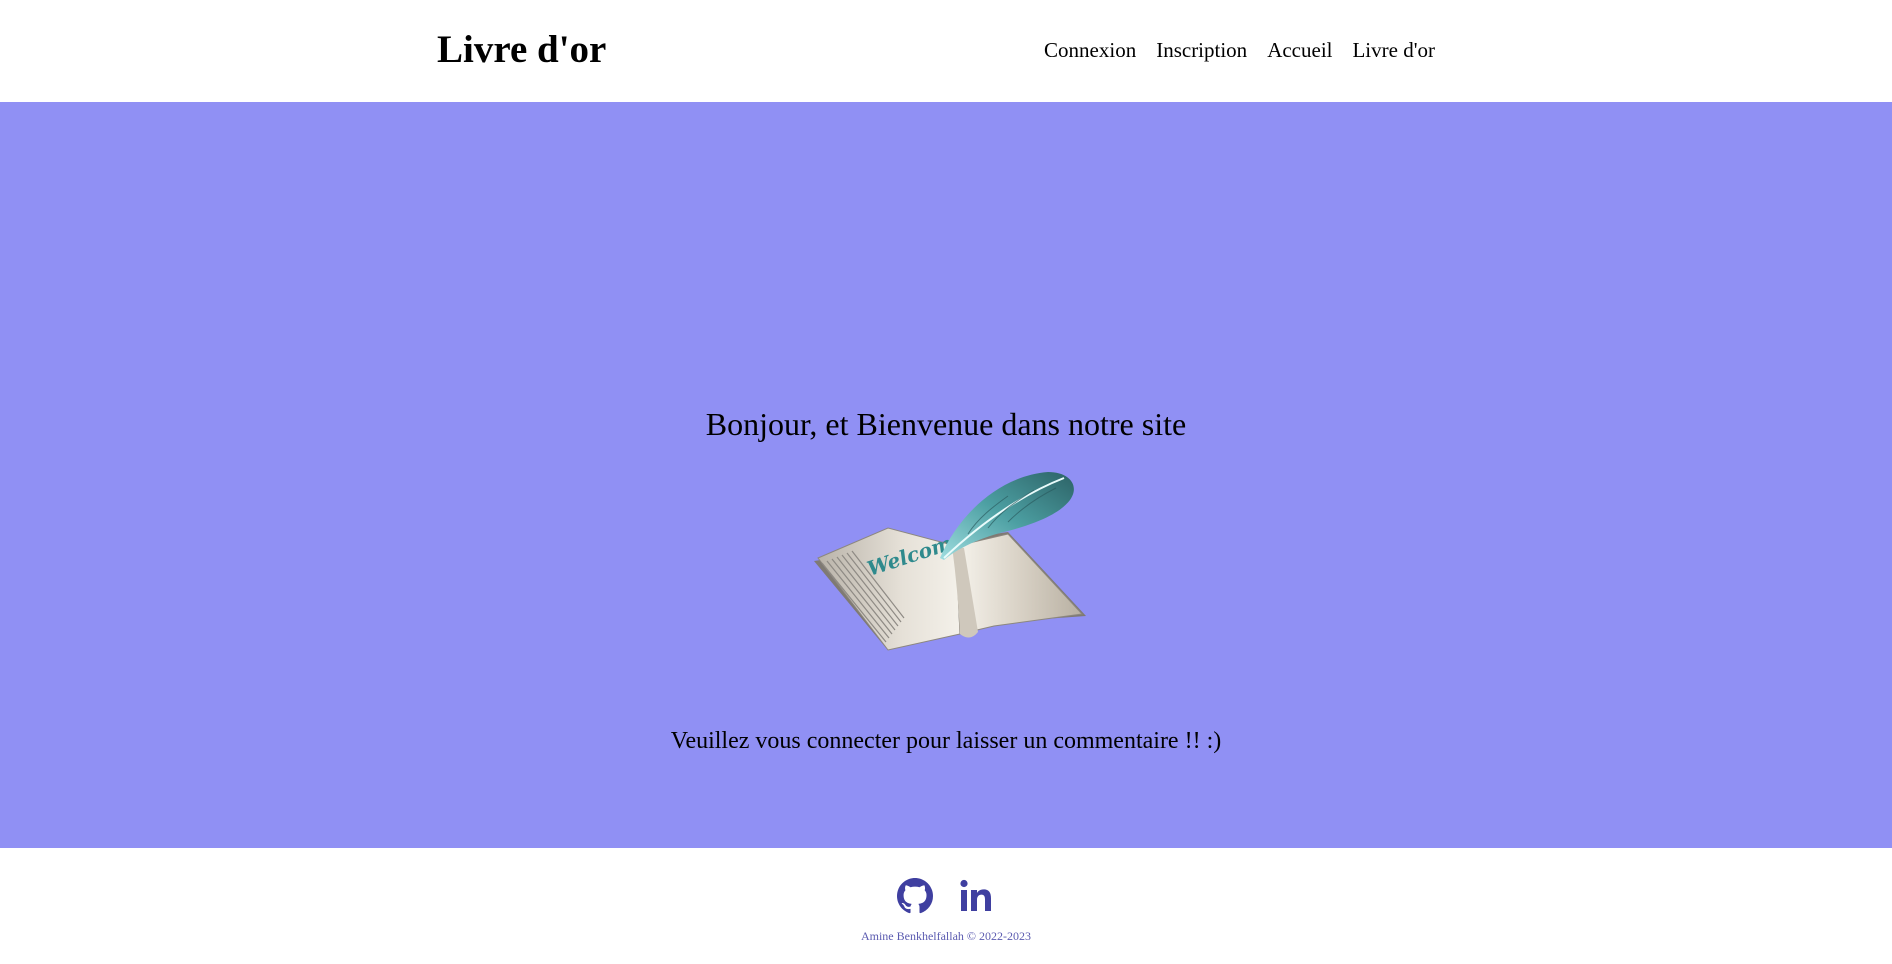  I want to click on copyright-text: Amine Benkhelfallah © 2022-2023, so click(946, 936).